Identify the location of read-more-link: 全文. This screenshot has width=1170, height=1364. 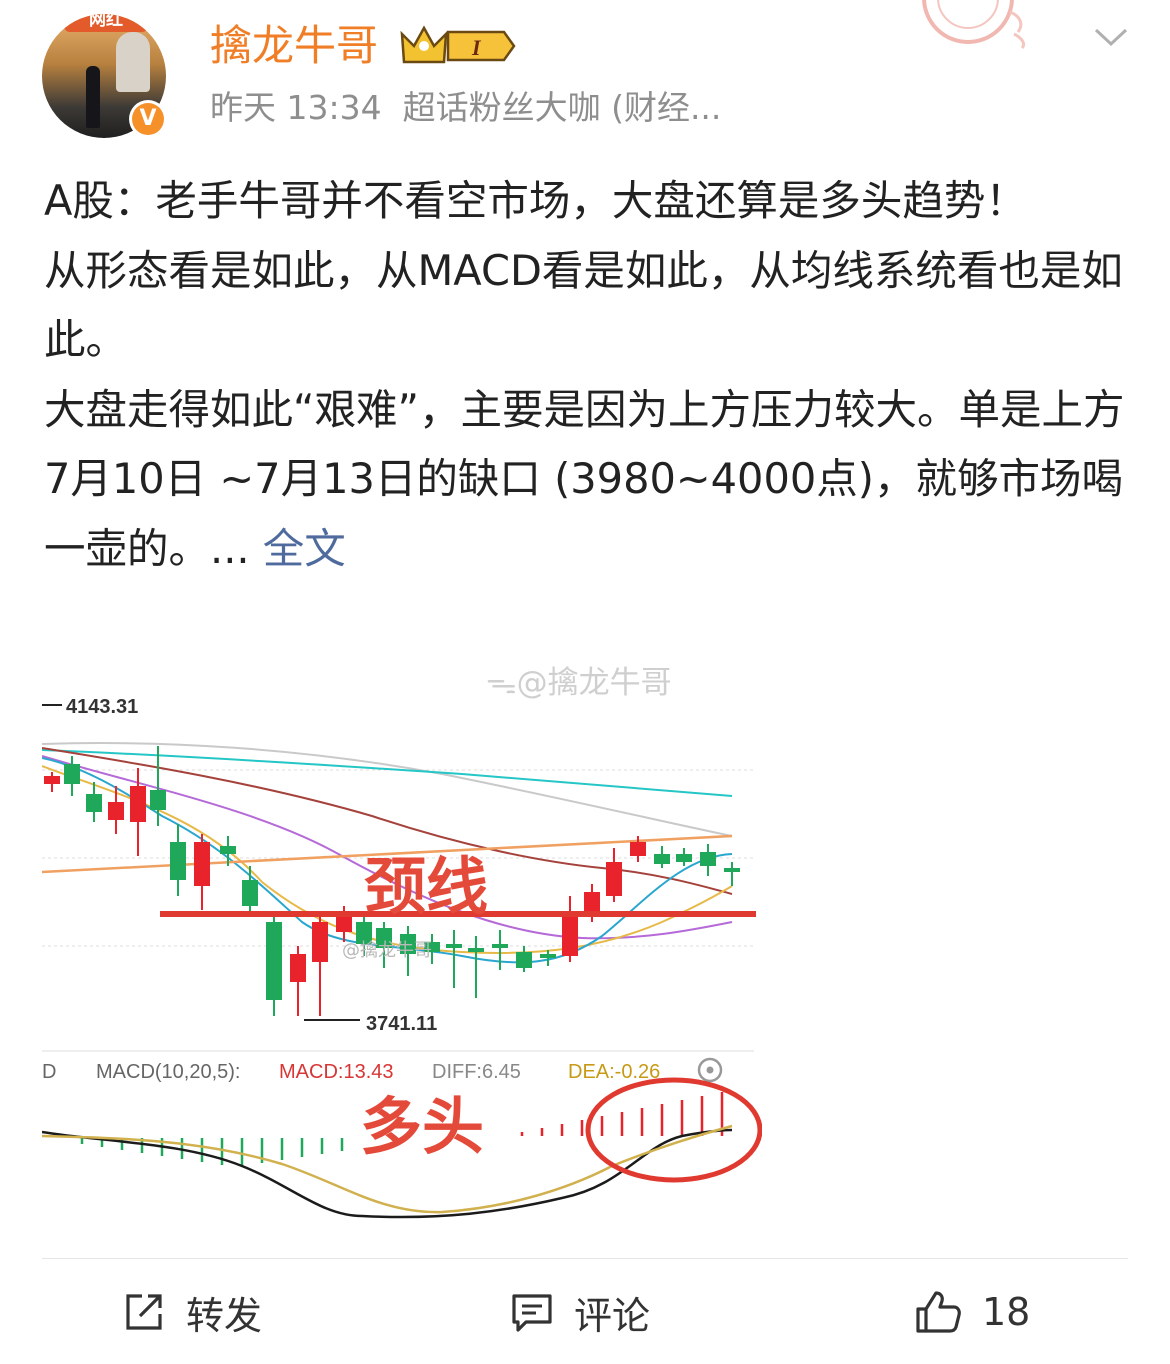
(304, 548).